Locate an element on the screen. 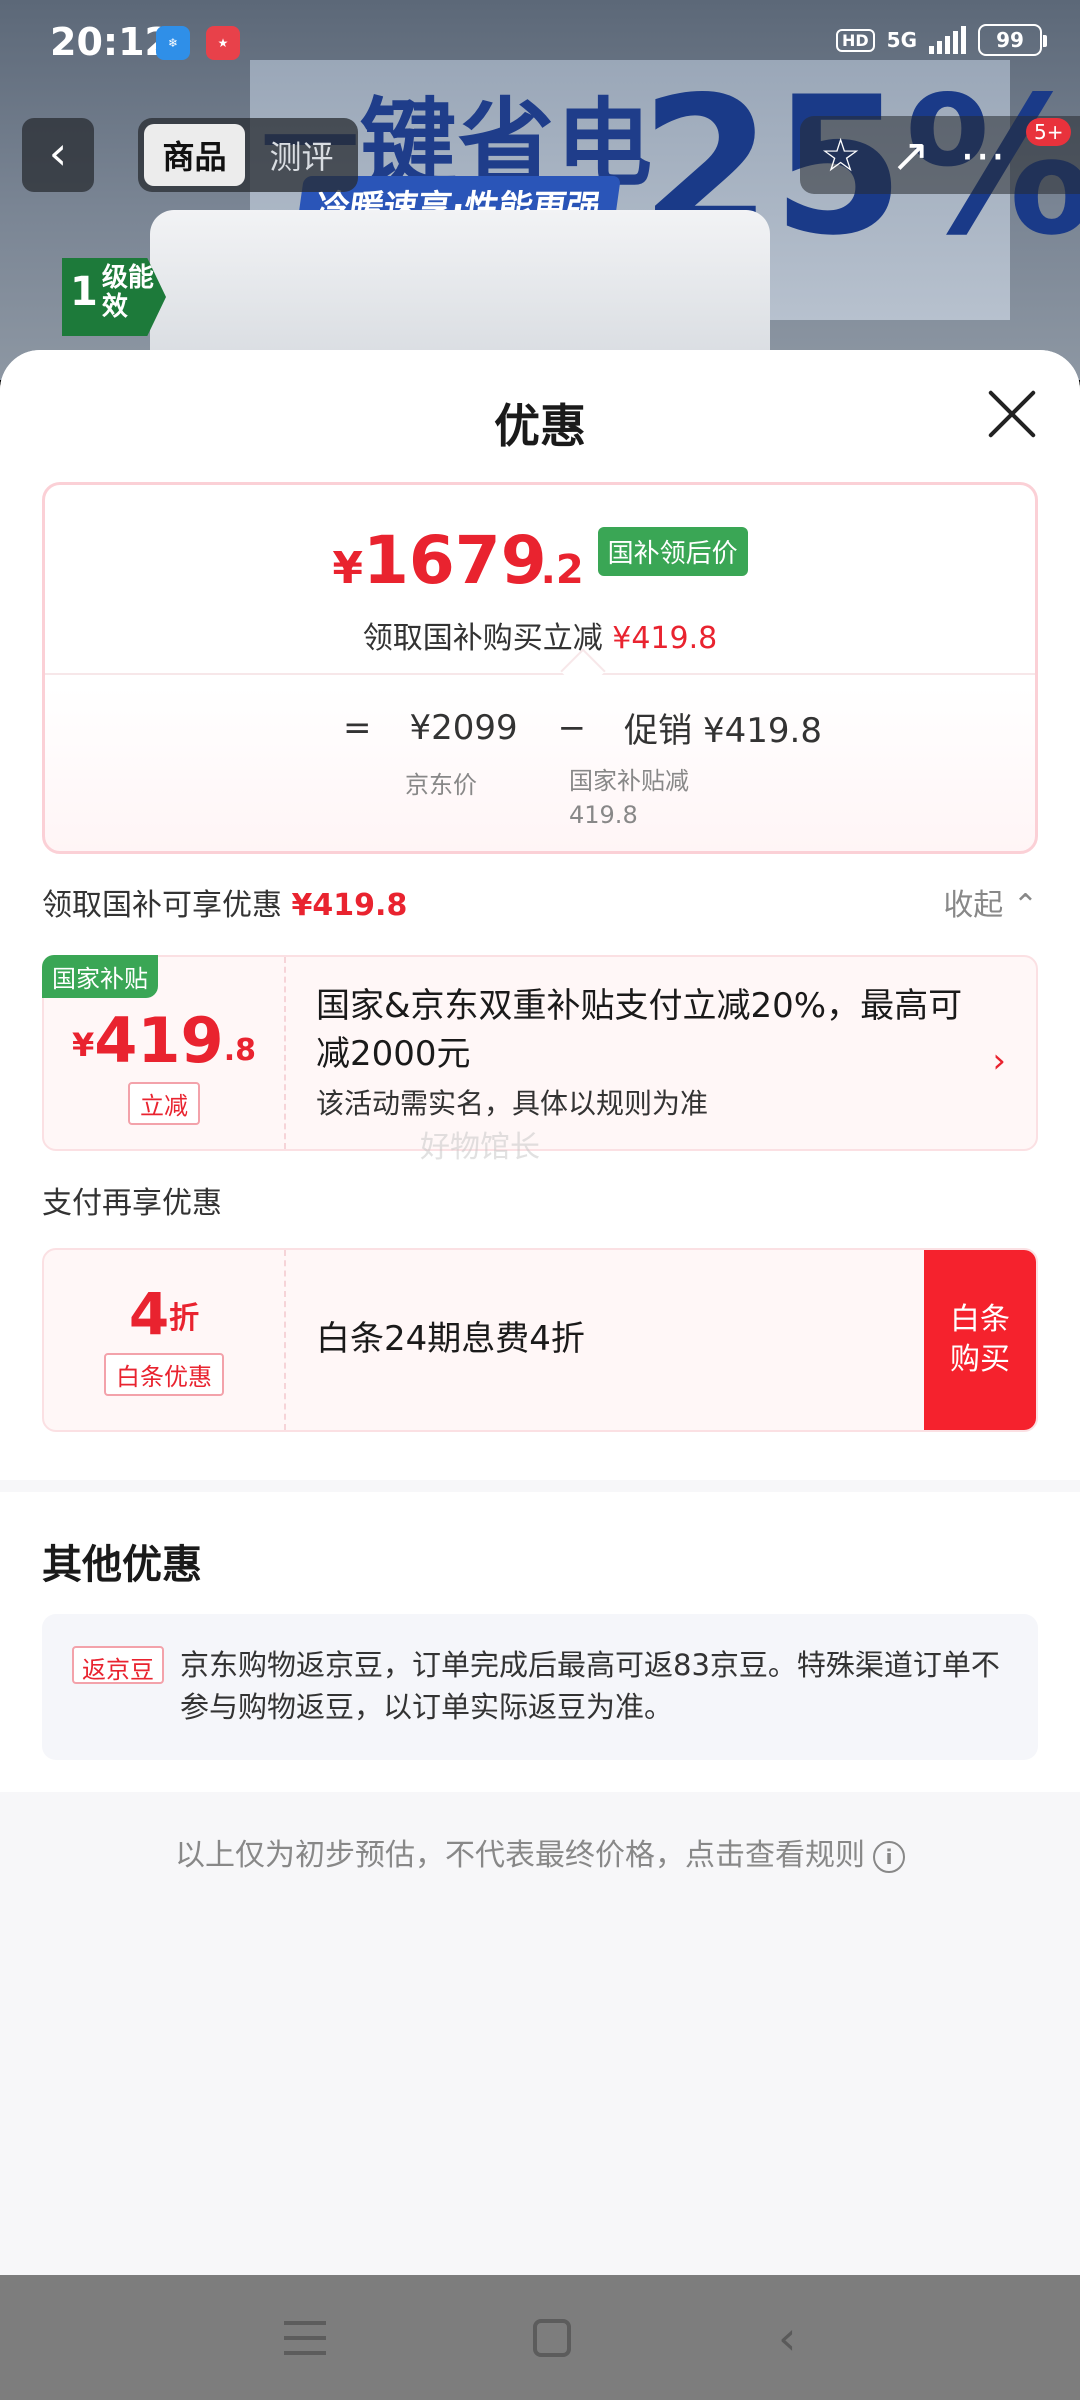 This screenshot has width=1080, height=2400. coupon-desc: 该活动需实名，具体以规则为准 is located at coordinates (512, 1104).